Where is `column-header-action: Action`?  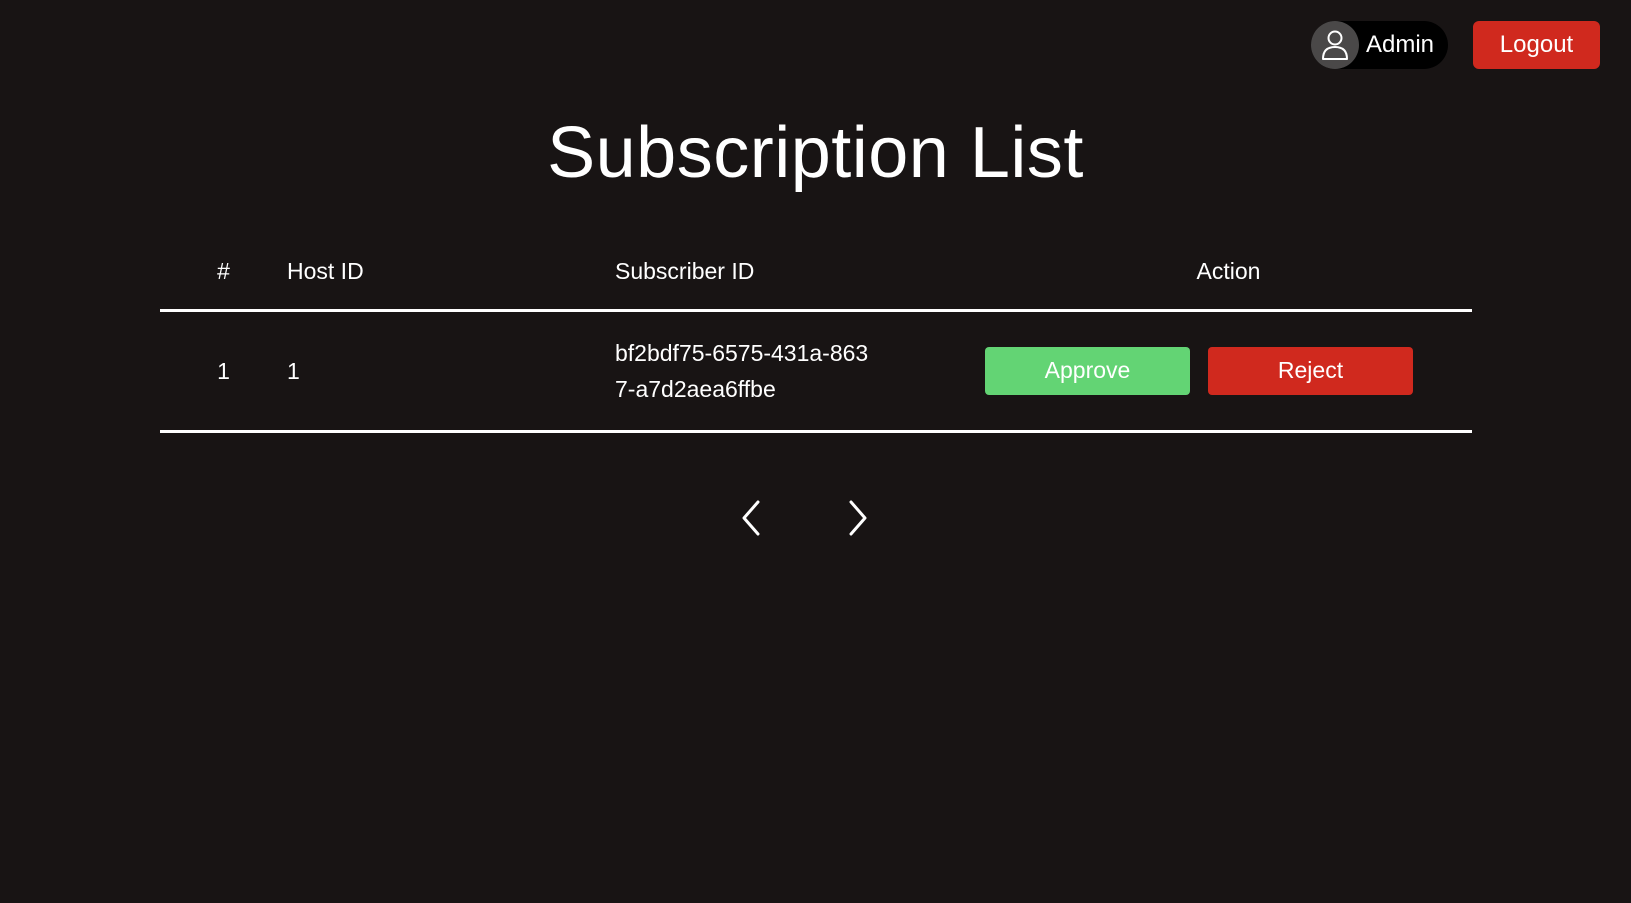 column-header-action: Action is located at coordinates (1228, 273).